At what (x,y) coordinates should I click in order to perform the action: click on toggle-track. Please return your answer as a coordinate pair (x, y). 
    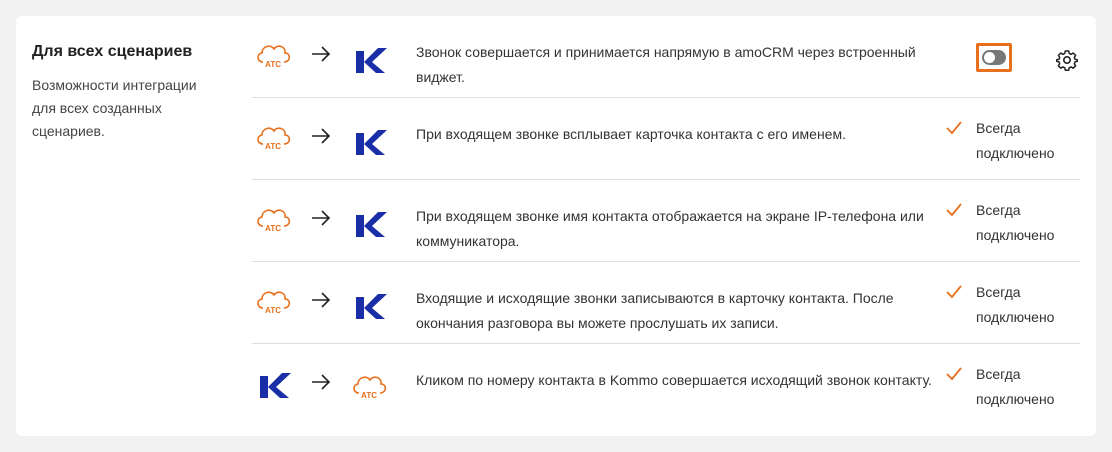
    Looking at the image, I should click on (994, 57).